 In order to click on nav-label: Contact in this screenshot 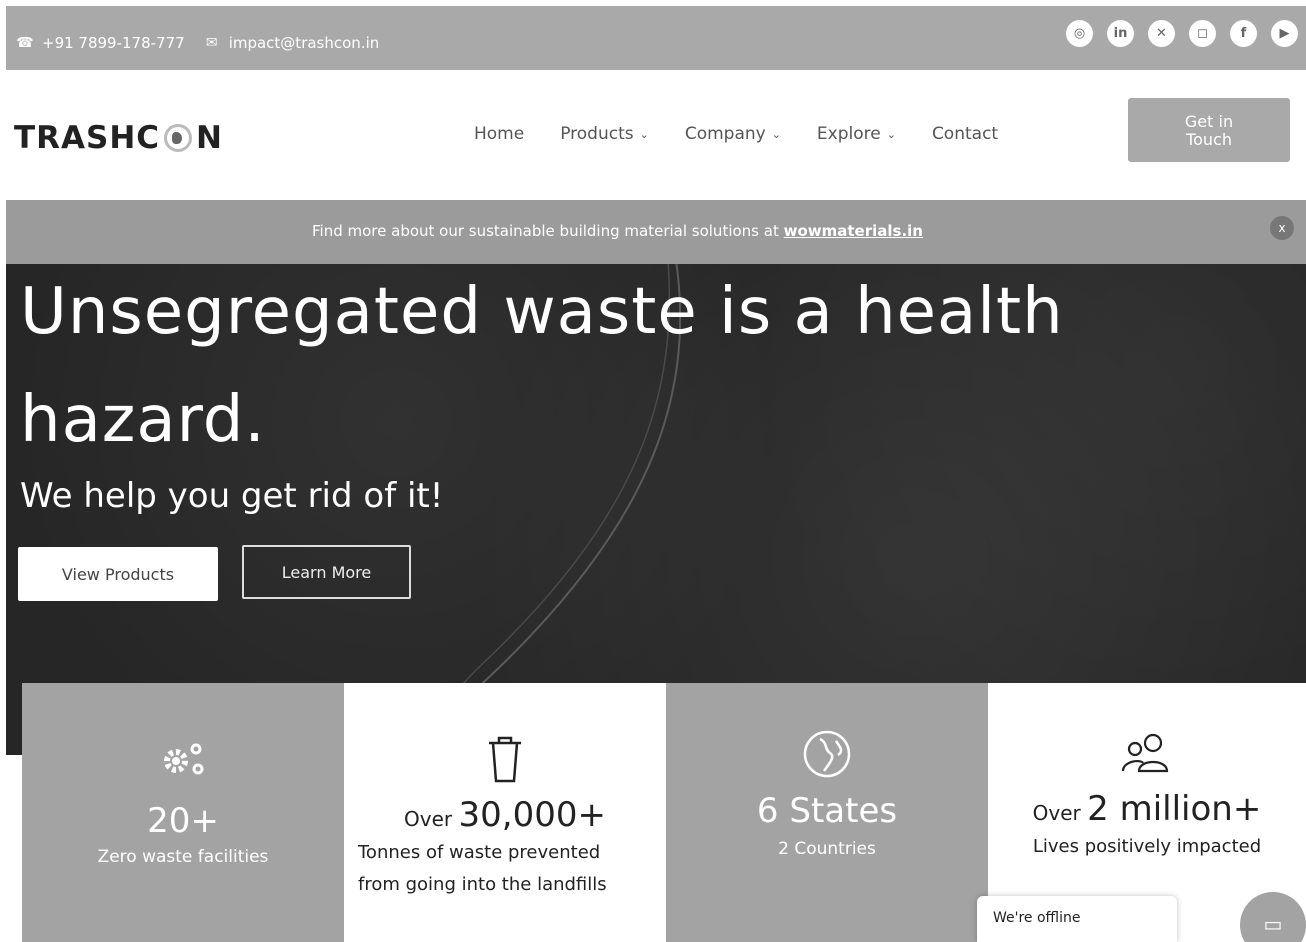, I will do `click(965, 134)`.